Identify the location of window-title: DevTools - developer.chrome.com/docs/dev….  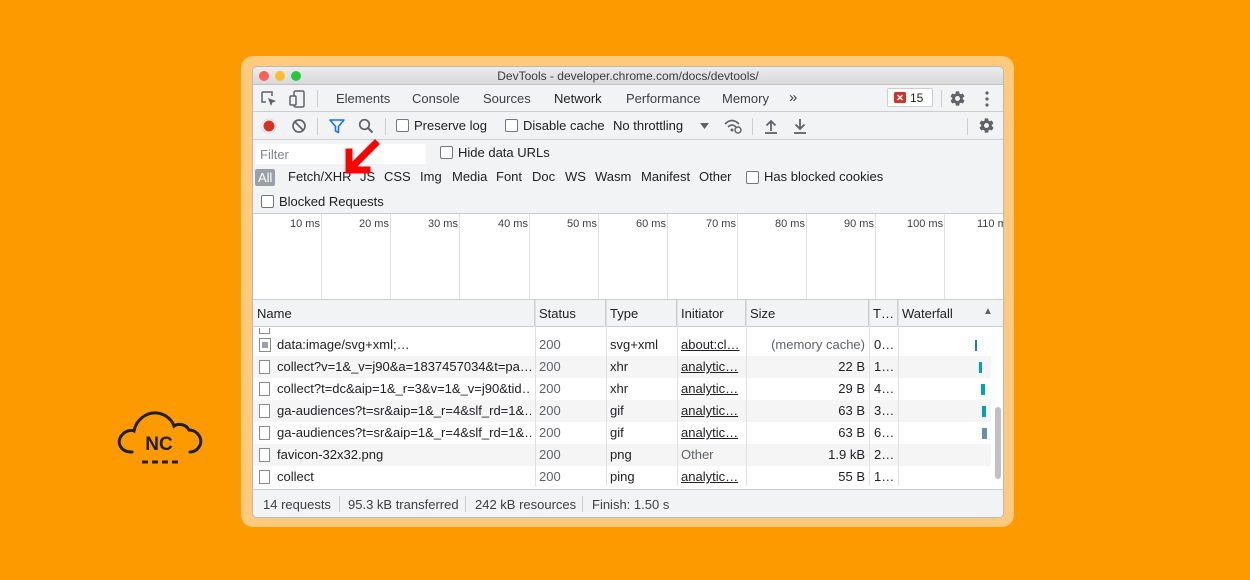
(628, 76).